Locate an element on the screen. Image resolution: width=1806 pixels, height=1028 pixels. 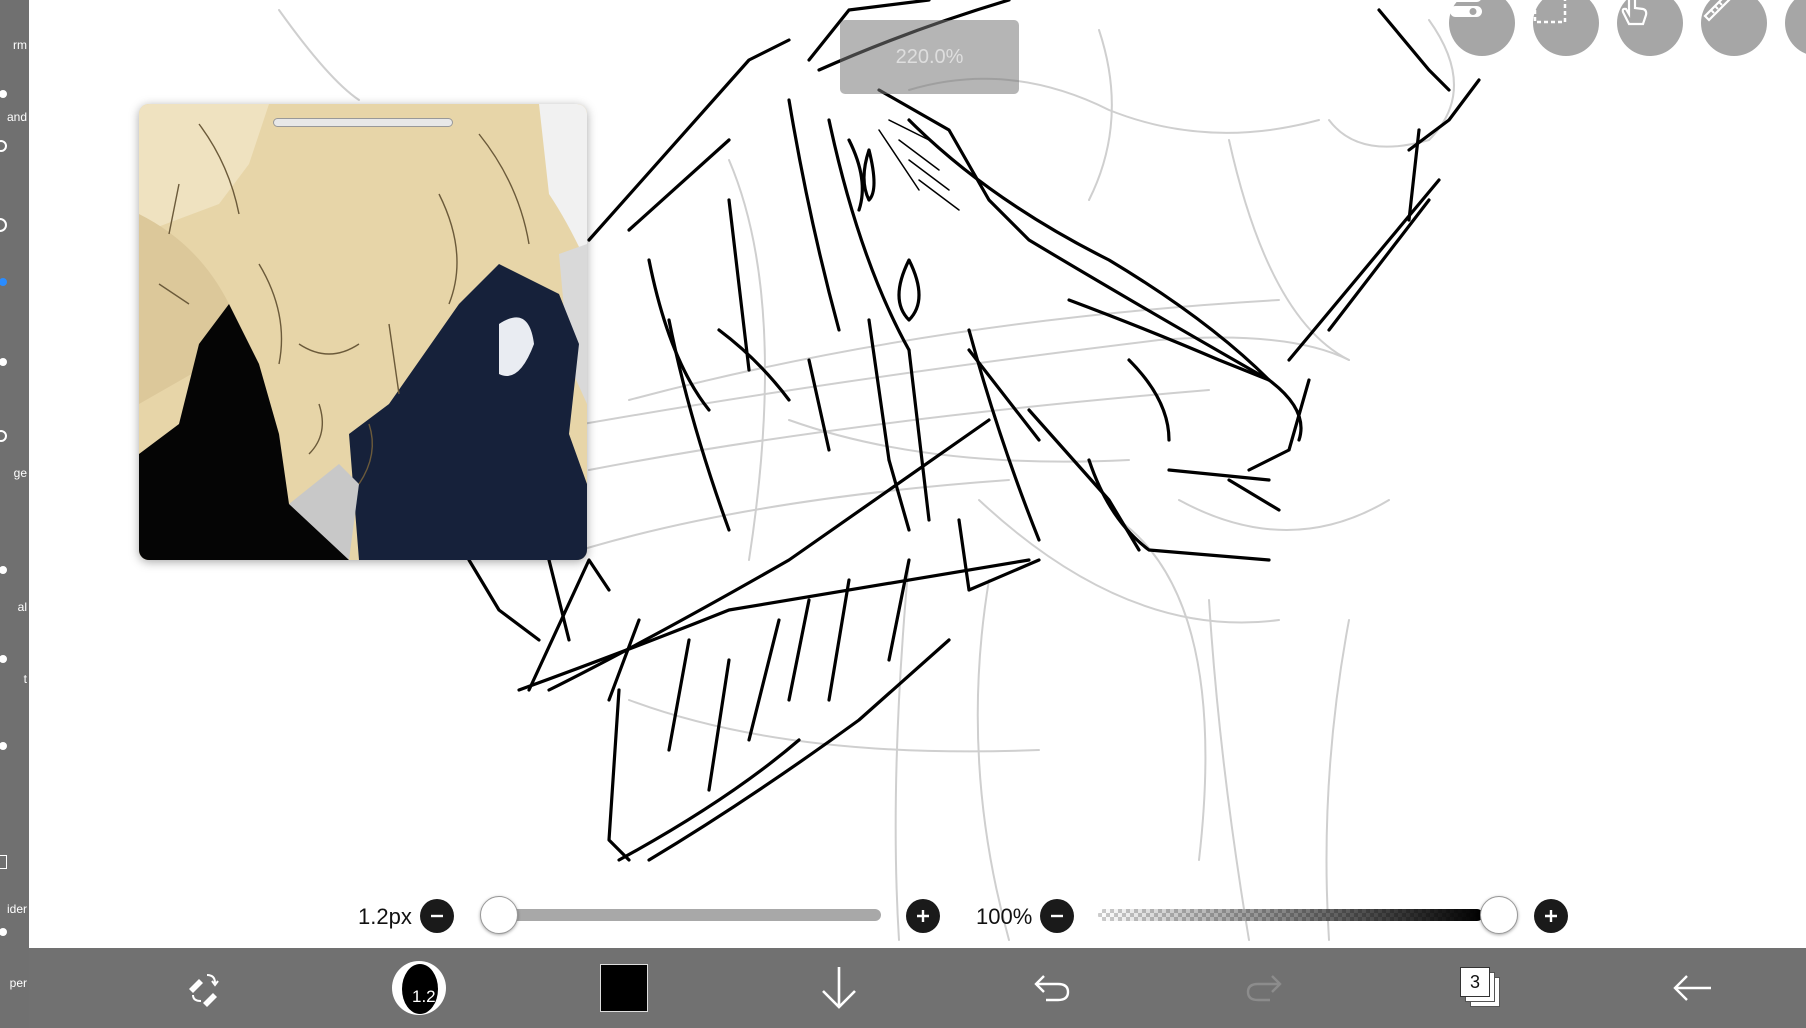
sidebar-label: t is located at coordinates (25, 679).